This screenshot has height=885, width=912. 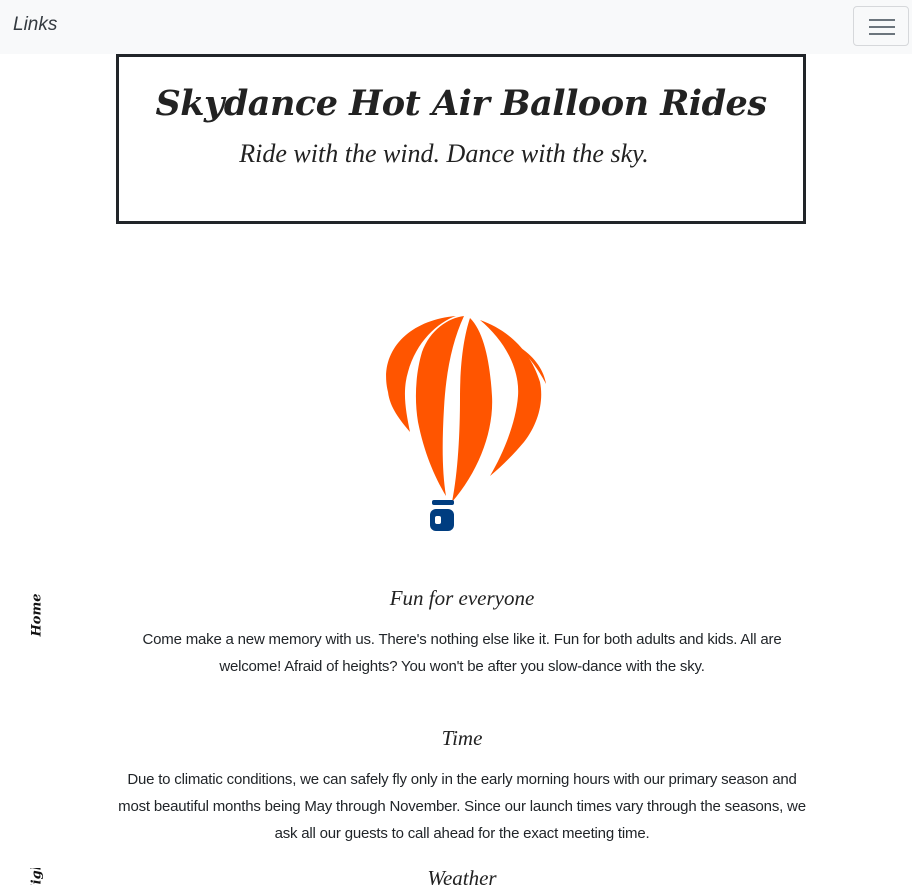 What do you see at coordinates (462, 738) in the screenshot?
I see `section-heading: Time` at bounding box center [462, 738].